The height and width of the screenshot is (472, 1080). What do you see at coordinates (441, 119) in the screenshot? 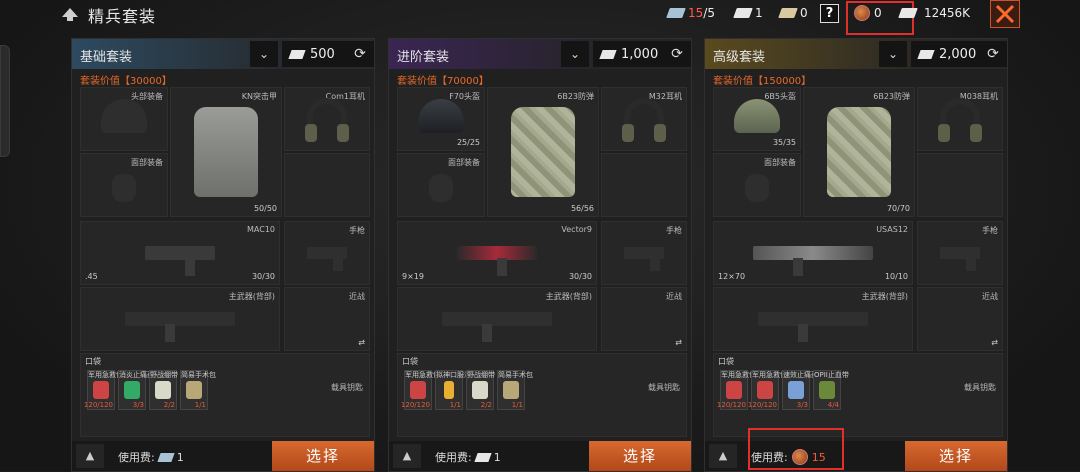
I see `head-slot: F70头盔 25/25` at bounding box center [441, 119].